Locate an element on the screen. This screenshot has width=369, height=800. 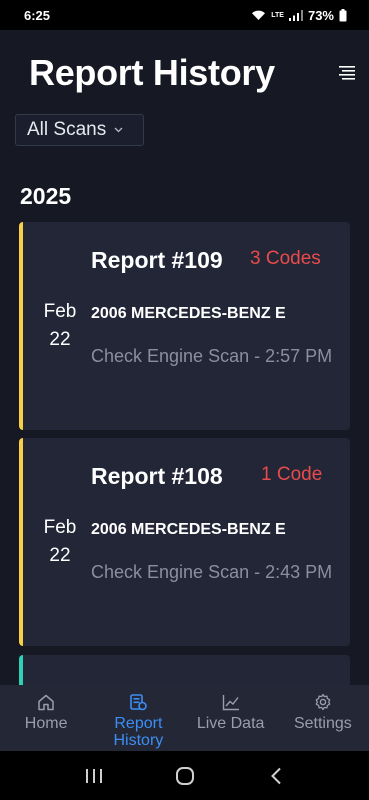
filter-selected-value: All Scans is located at coordinates (67, 129).